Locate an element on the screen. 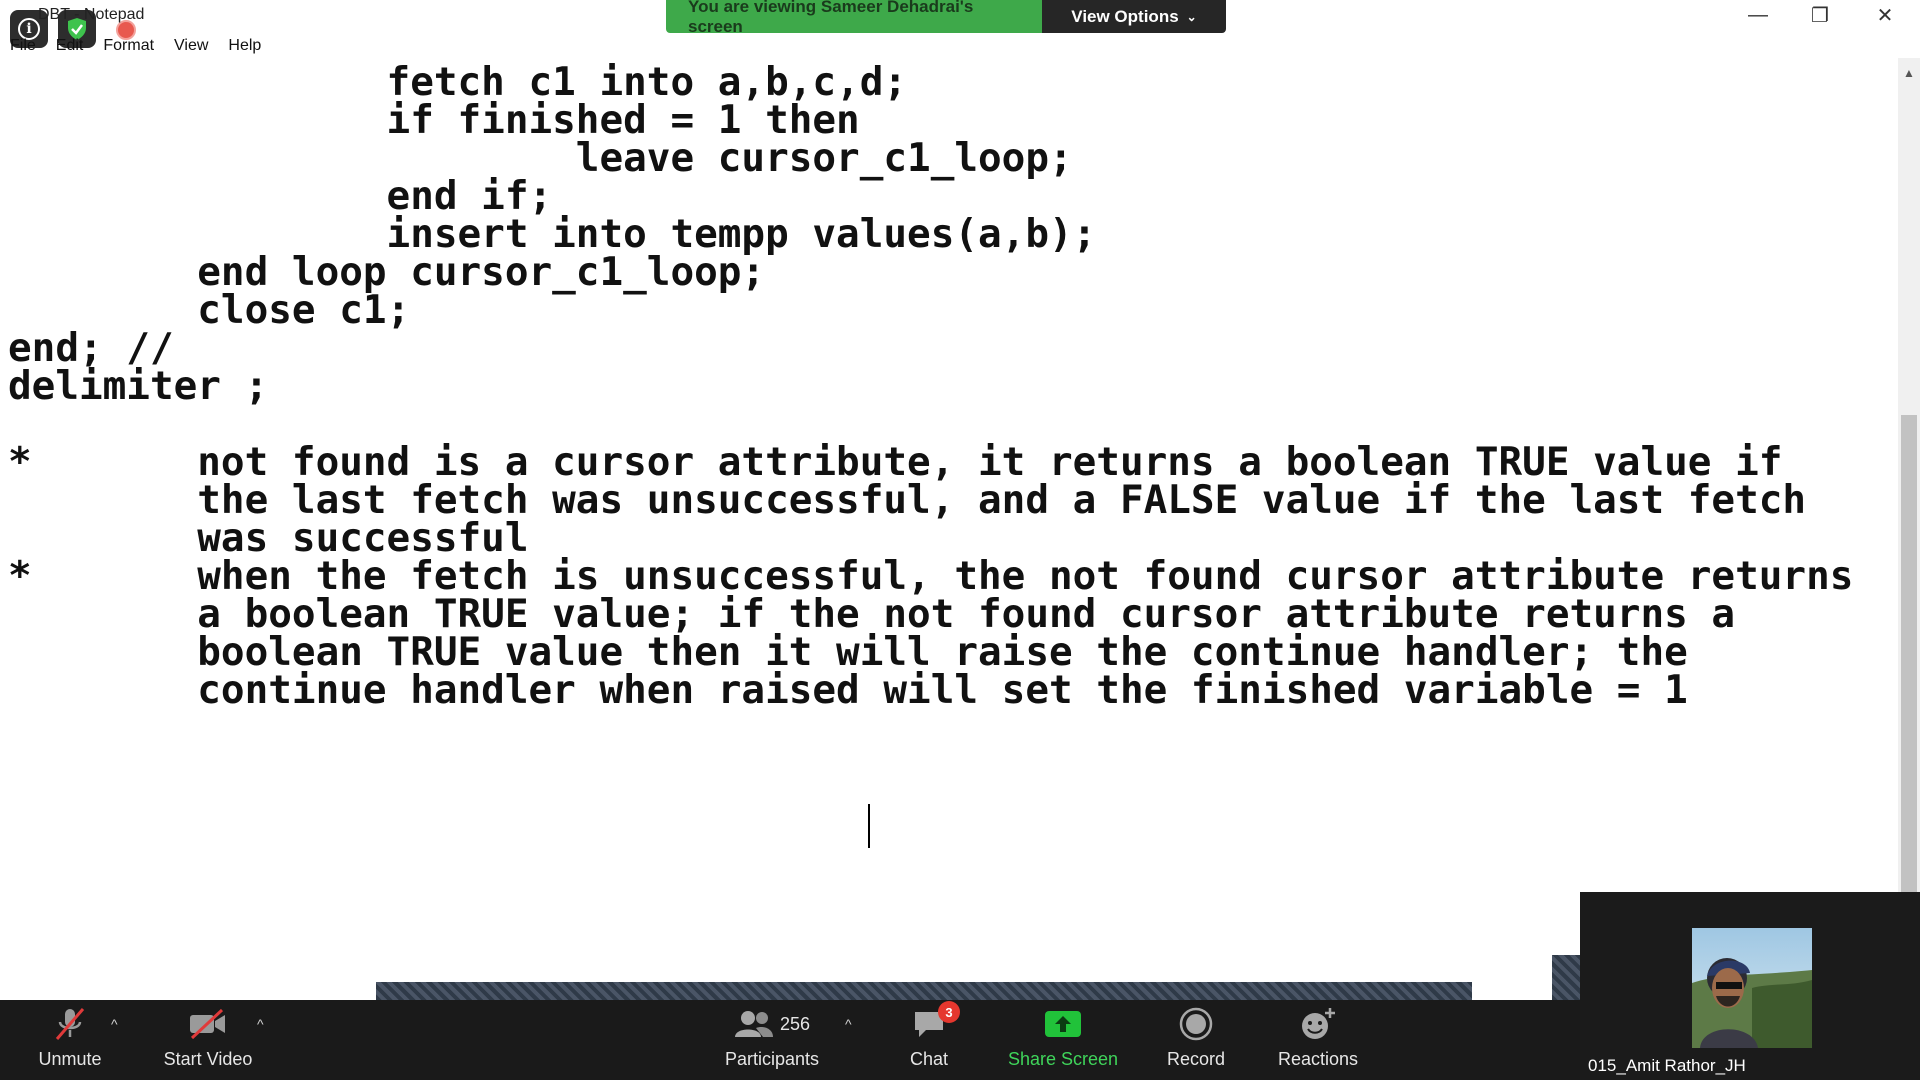 This screenshot has width=1920, height=1080. share-screen-icon is located at coordinates (1063, 1024).